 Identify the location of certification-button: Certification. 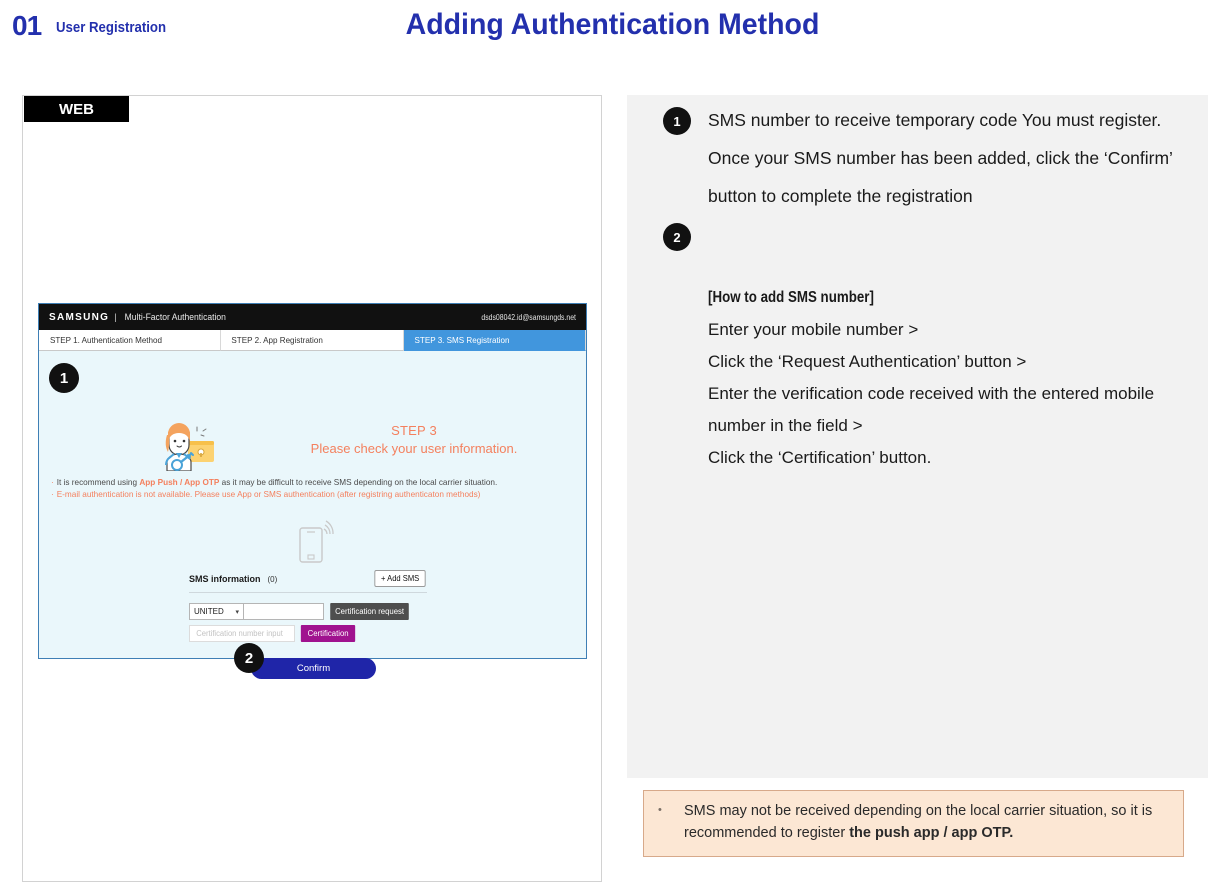
(328, 633).